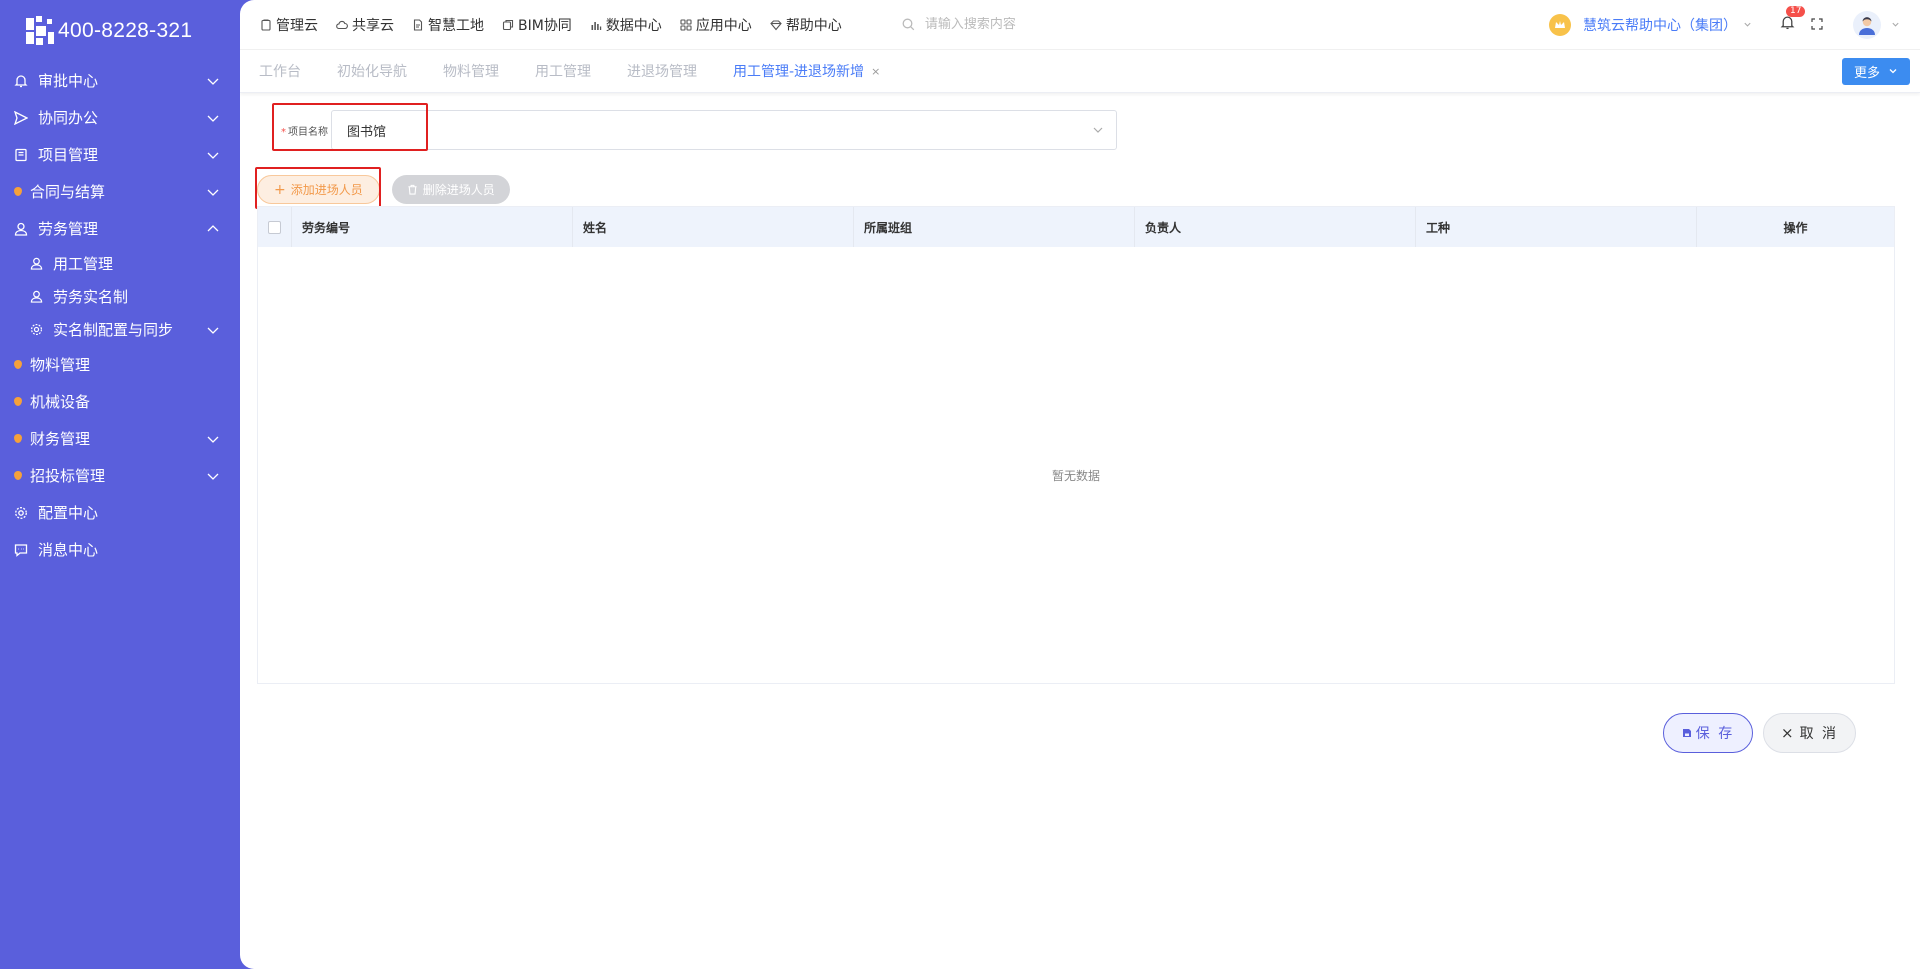 The width and height of the screenshot is (1920, 969). I want to click on column-header: 姓名, so click(713, 227).